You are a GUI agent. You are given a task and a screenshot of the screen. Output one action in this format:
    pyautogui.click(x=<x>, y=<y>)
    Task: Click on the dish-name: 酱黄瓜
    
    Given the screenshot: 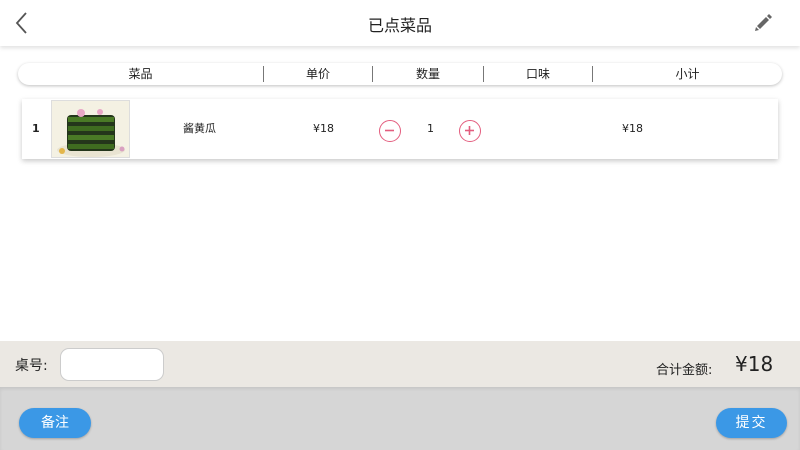 What is the action you would take?
    pyautogui.click(x=199, y=128)
    